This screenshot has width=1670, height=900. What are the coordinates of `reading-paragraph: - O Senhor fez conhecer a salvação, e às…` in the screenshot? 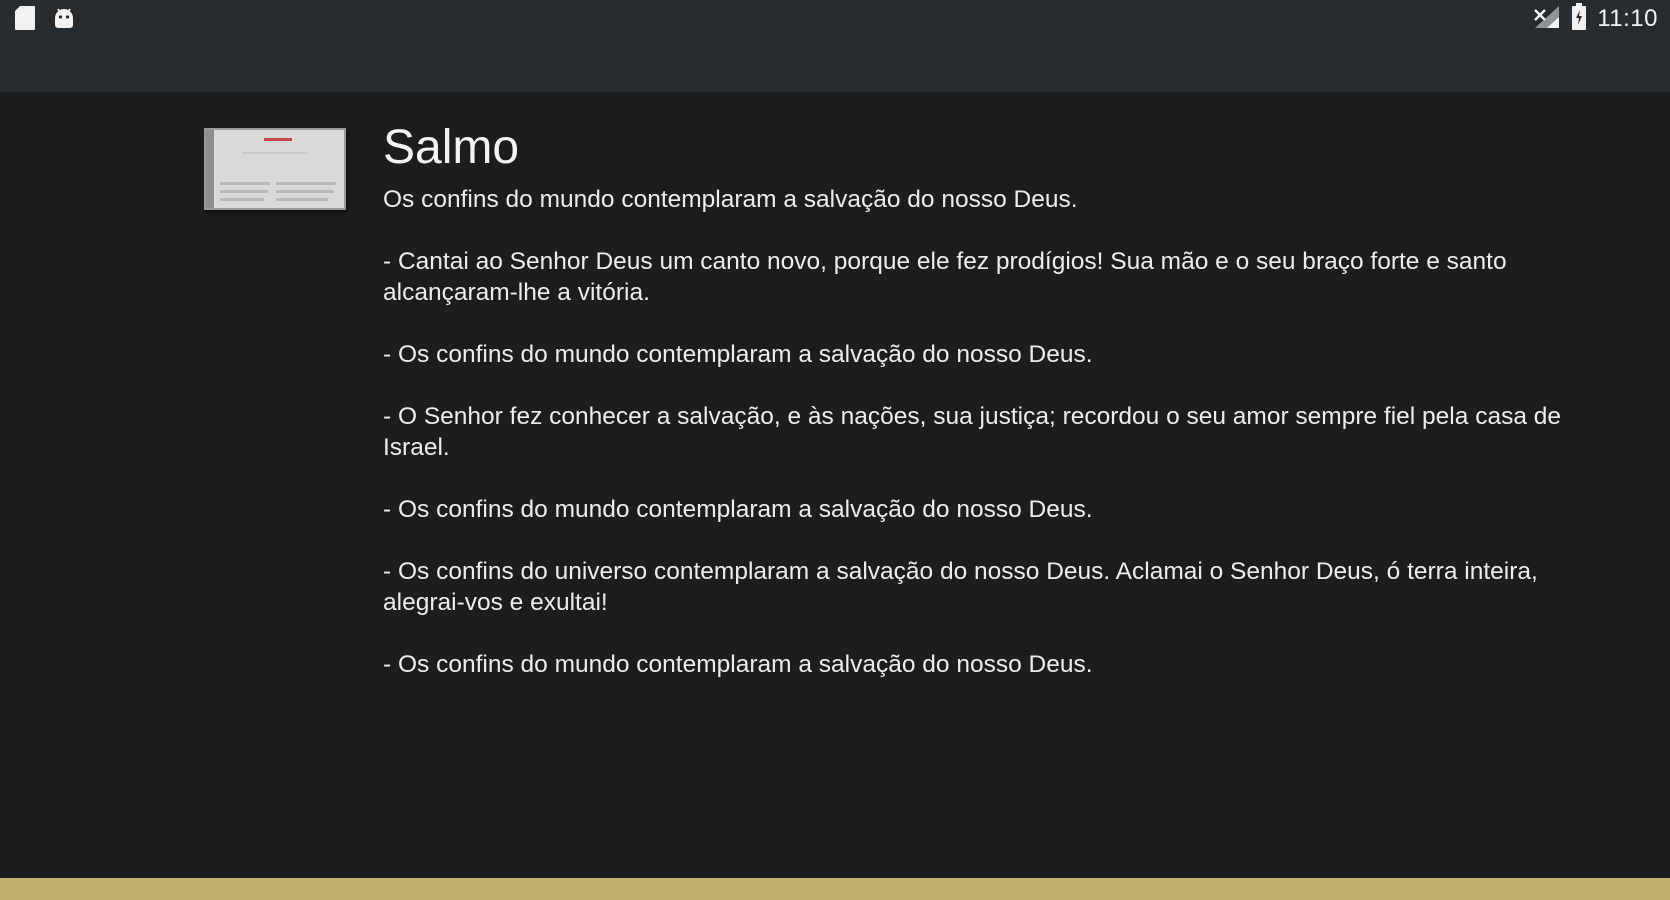 It's located at (972, 432).